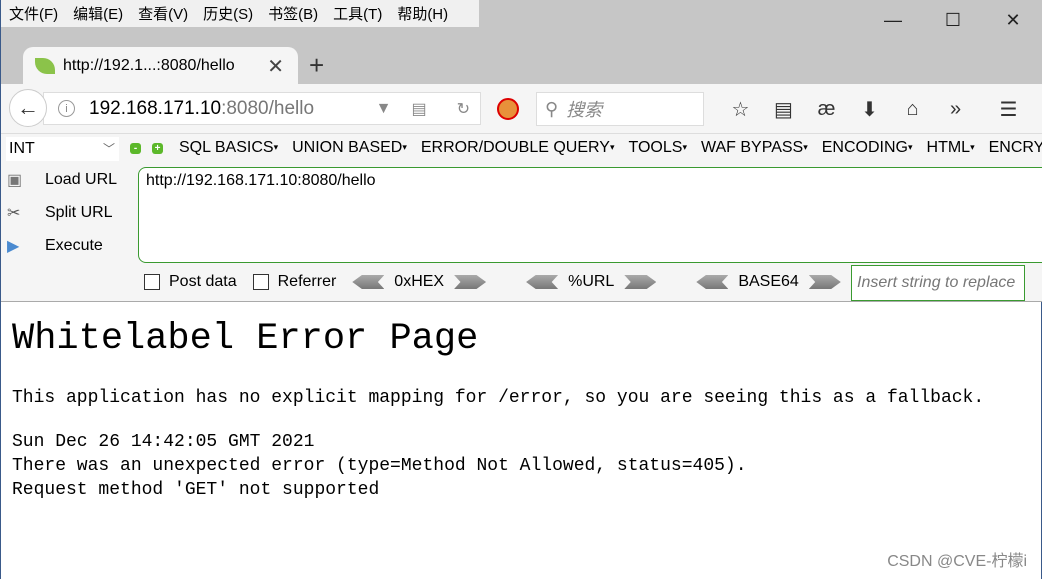  I want to click on timestamp: Sun Dec 26 14:42:05 GMT 2021, so click(163, 442).